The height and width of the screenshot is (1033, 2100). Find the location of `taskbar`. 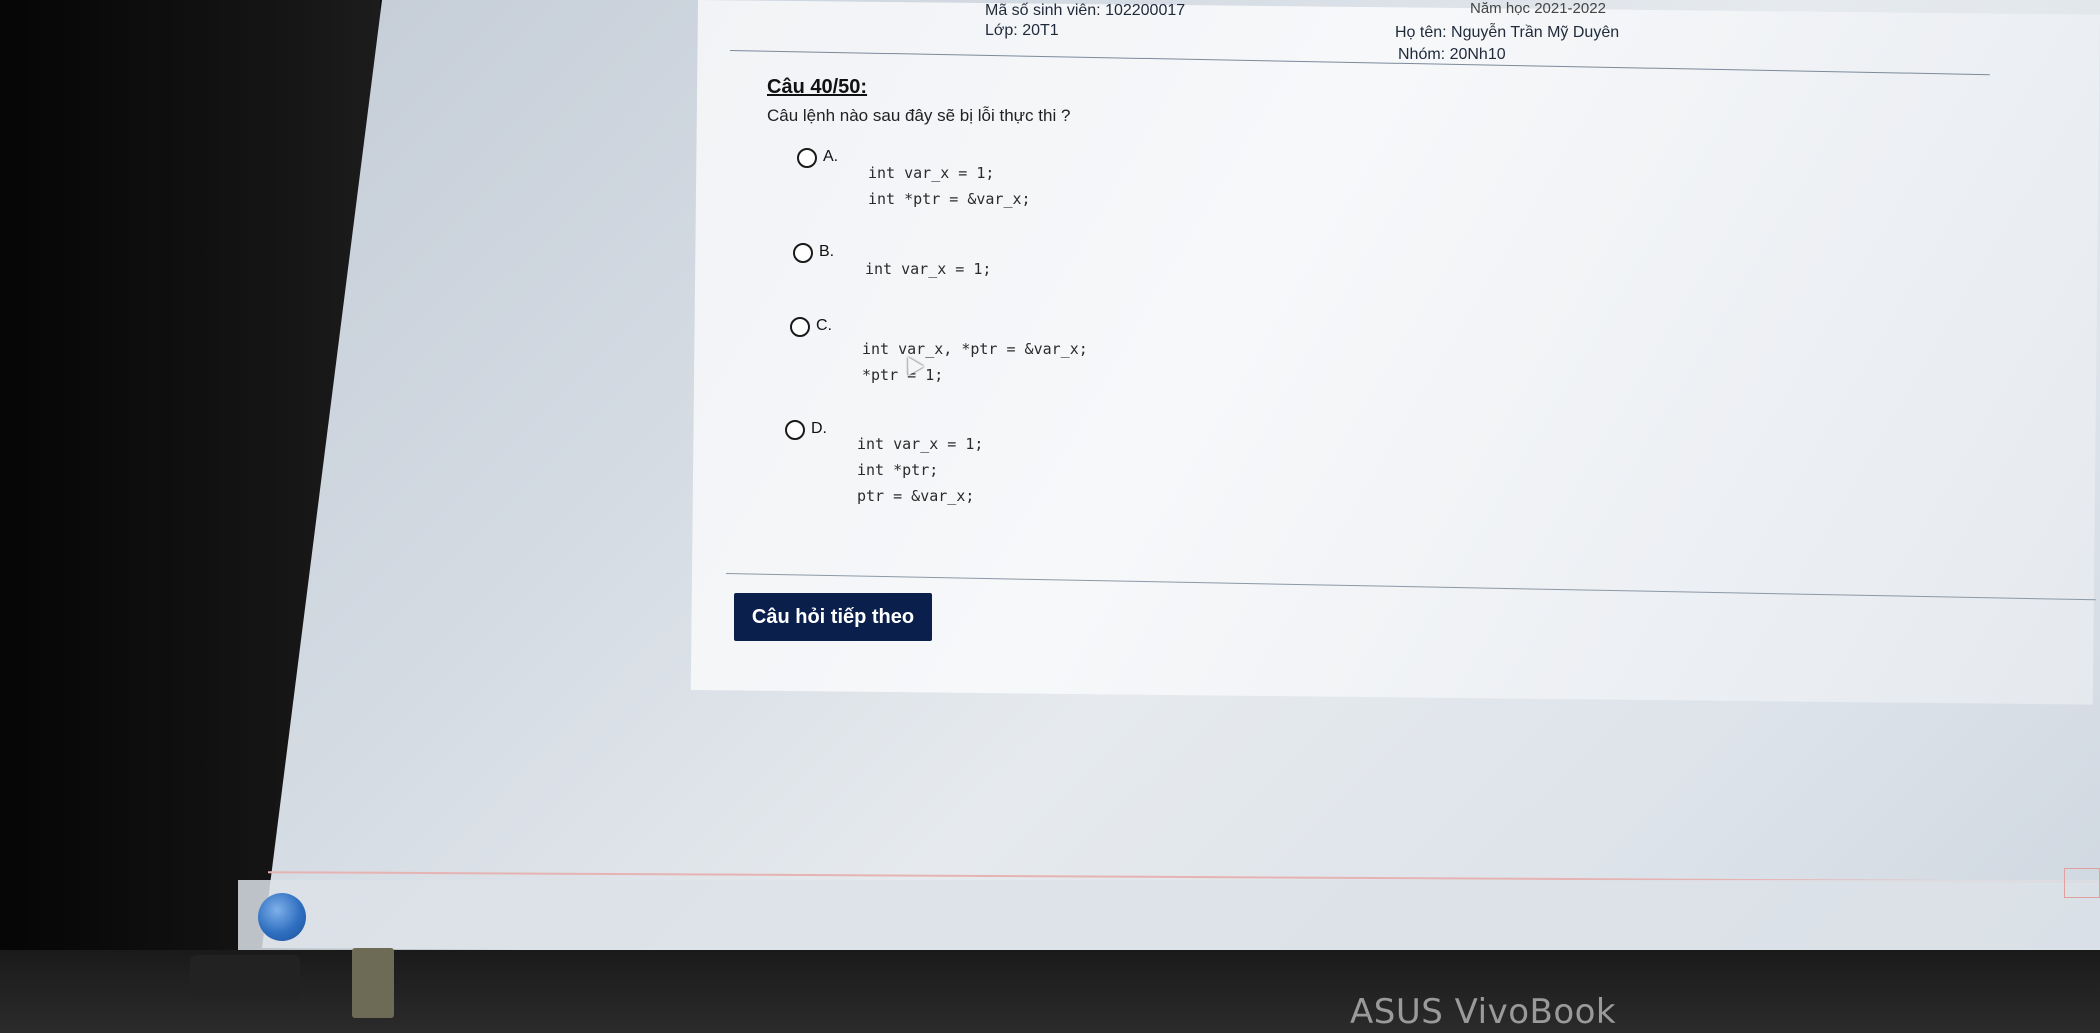

taskbar is located at coordinates (1169, 916).